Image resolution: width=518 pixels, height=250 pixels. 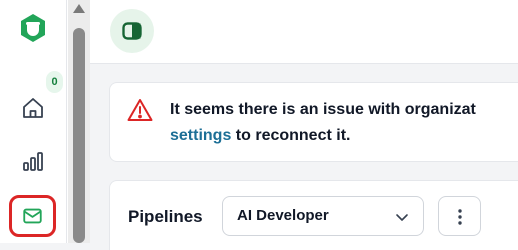 I want to click on bar-chart-icon, so click(x=33, y=161).